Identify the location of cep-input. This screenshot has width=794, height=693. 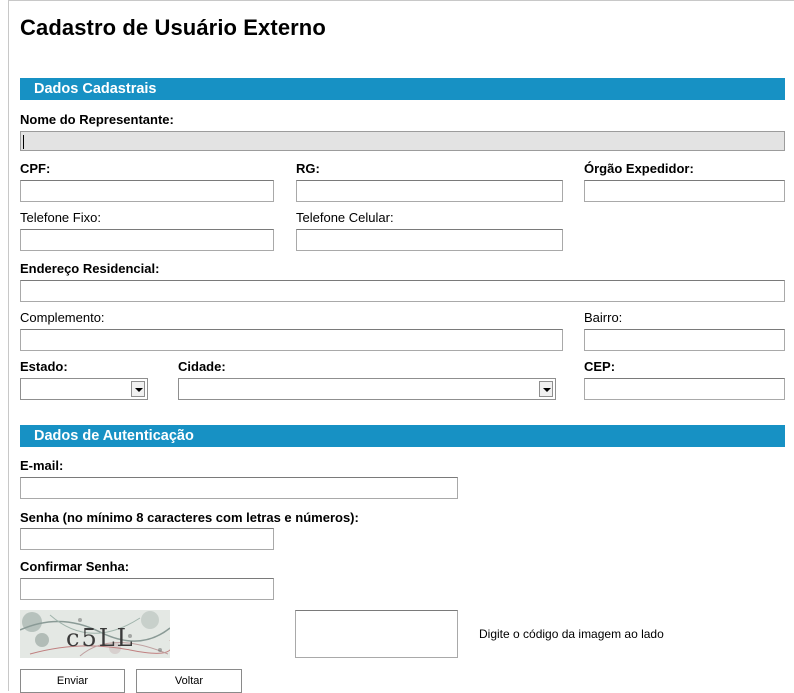
(684, 389).